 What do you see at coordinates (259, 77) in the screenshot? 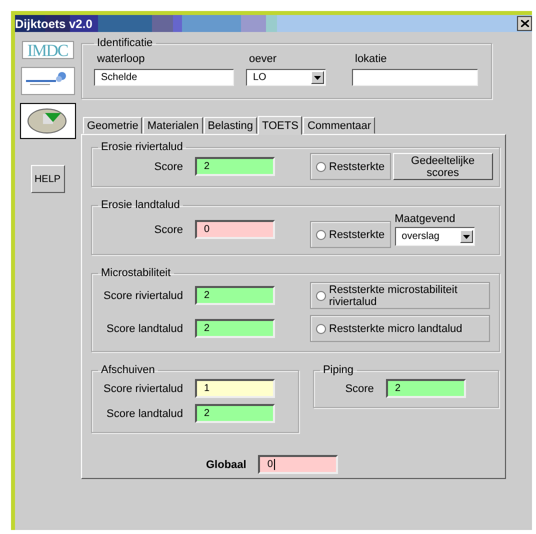
I see `dropdown-value: LO` at bounding box center [259, 77].